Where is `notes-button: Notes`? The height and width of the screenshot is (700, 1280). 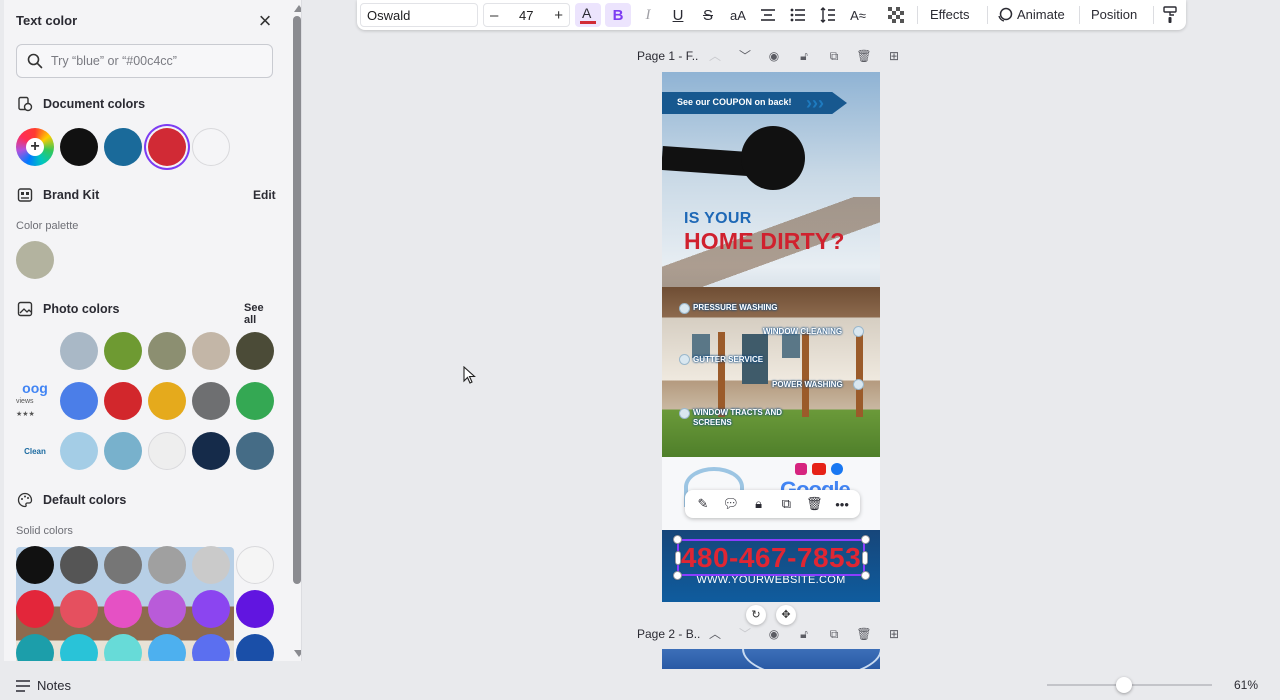
notes-button: Notes is located at coordinates (43, 685).